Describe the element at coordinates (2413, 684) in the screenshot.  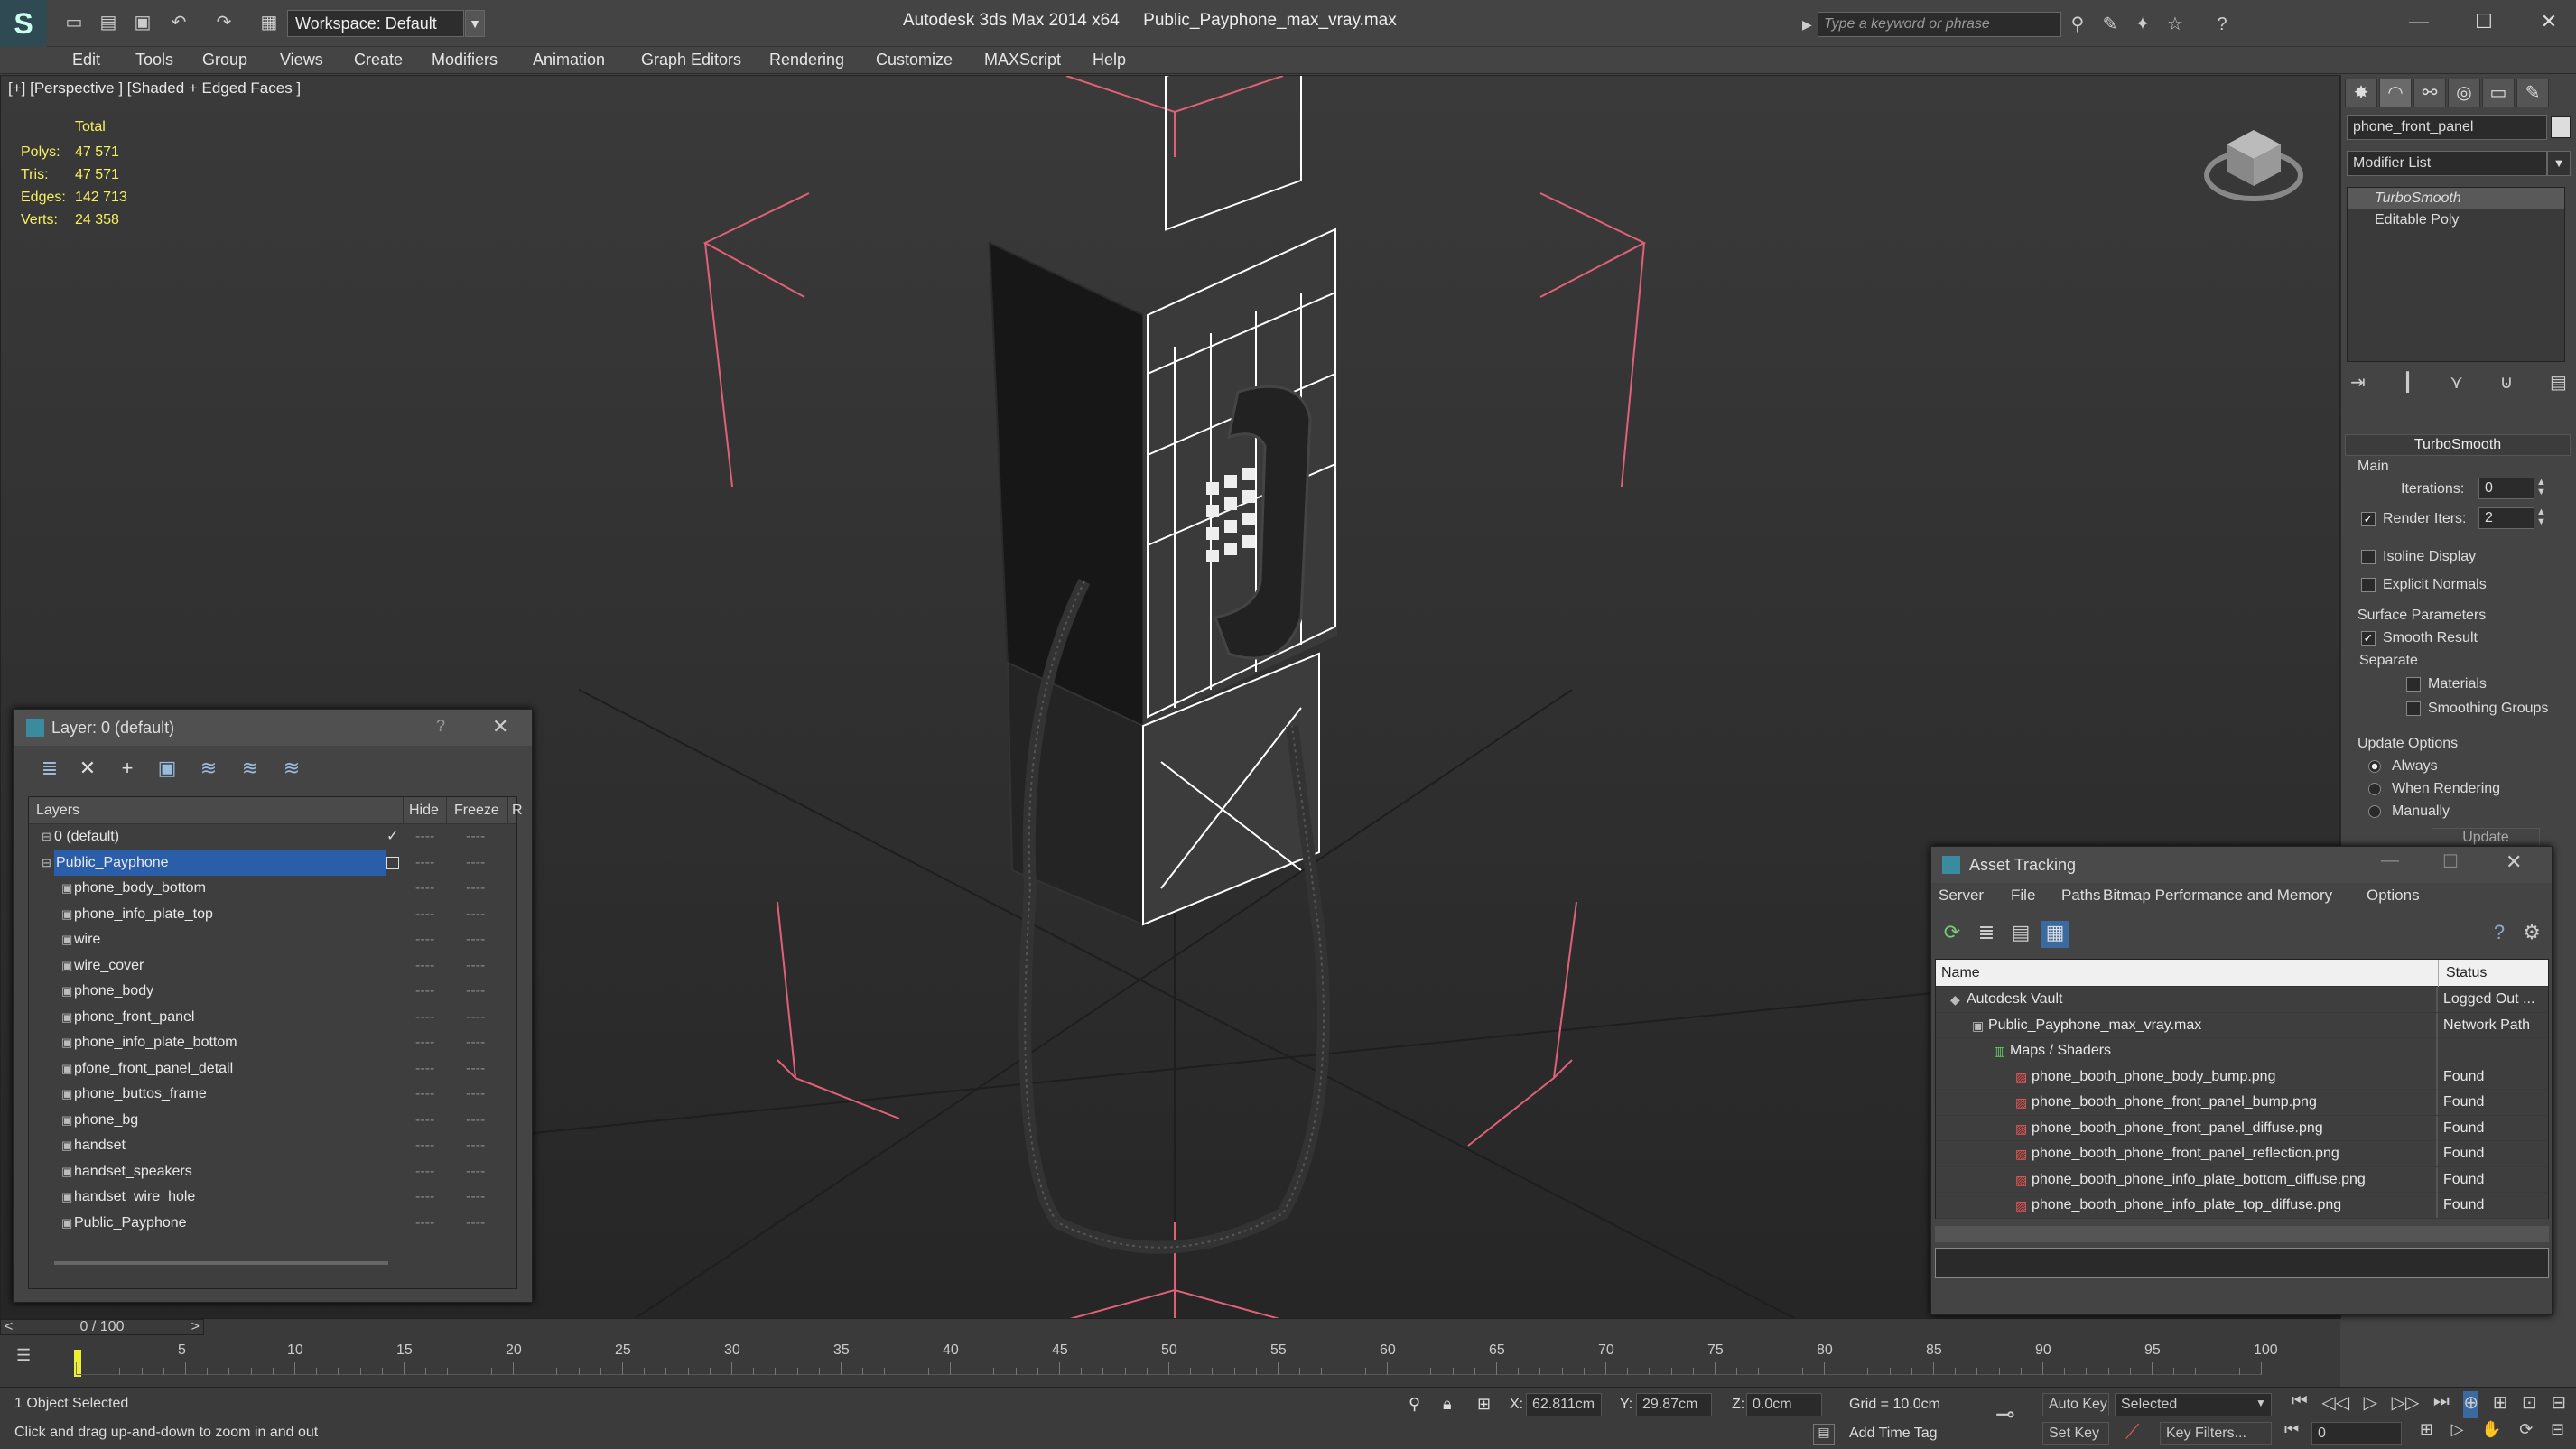
I see `materials-checkbox` at that location.